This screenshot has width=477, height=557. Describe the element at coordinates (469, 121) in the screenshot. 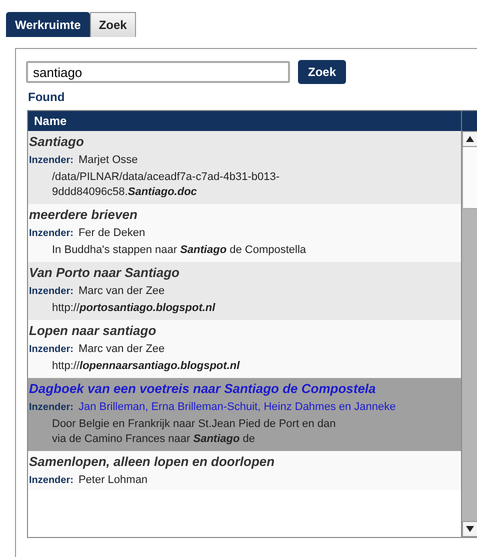

I see `header-corner` at that location.